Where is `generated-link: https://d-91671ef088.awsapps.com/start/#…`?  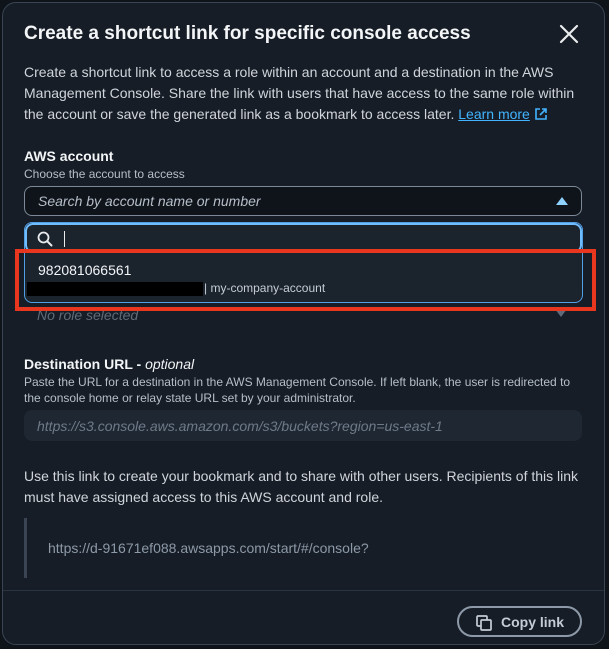
generated-link: https://d-91671ef088.awsapps.com/start/#… is located at coordinates (208, 548).